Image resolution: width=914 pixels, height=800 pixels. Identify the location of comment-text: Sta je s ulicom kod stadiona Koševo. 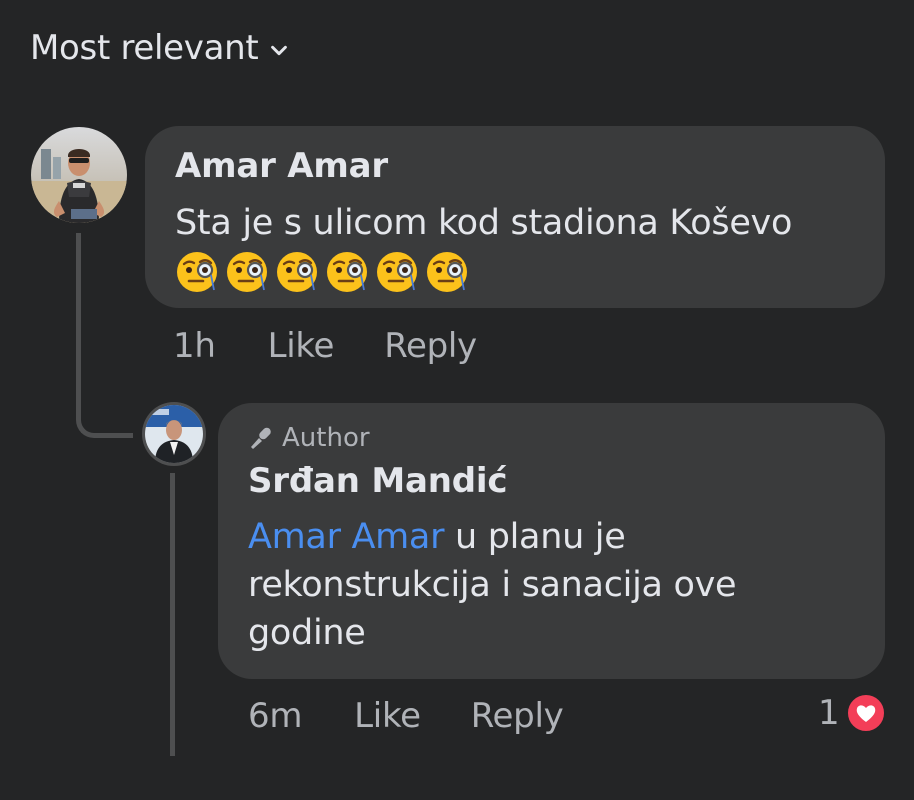
(484, 223).